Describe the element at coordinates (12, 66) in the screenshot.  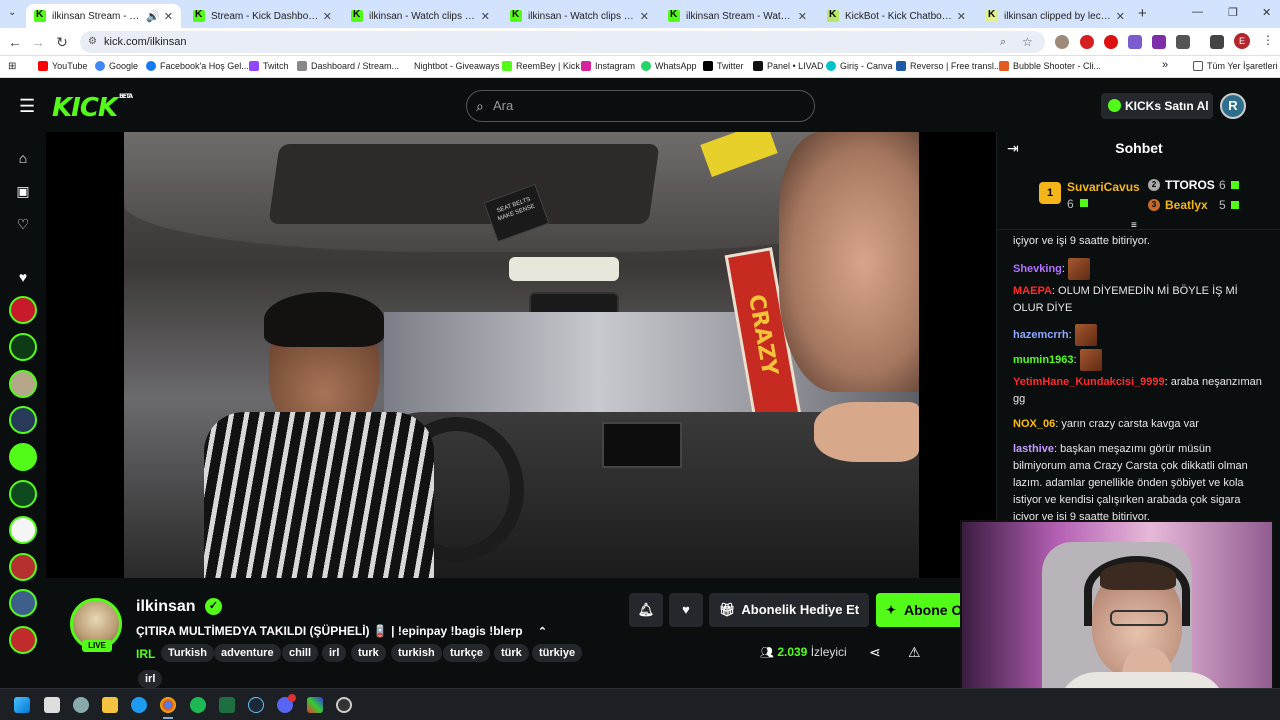
I see `apps-grid-icon: ⊞` at that location.